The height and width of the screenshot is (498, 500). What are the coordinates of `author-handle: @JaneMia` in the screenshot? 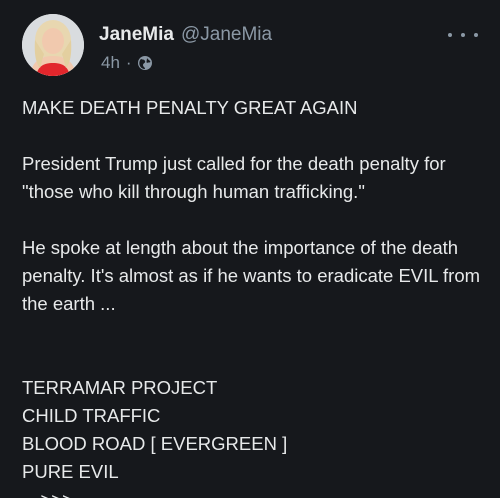 It's located at (226, 35).